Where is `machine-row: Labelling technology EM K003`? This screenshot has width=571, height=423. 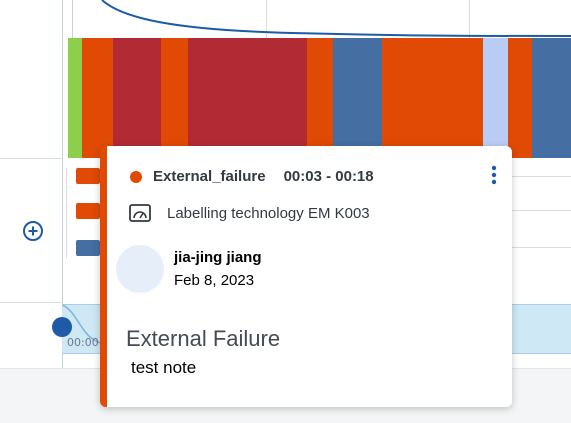 machine-row: Labelling technology EM K003 is located at coordinates (249, 213).